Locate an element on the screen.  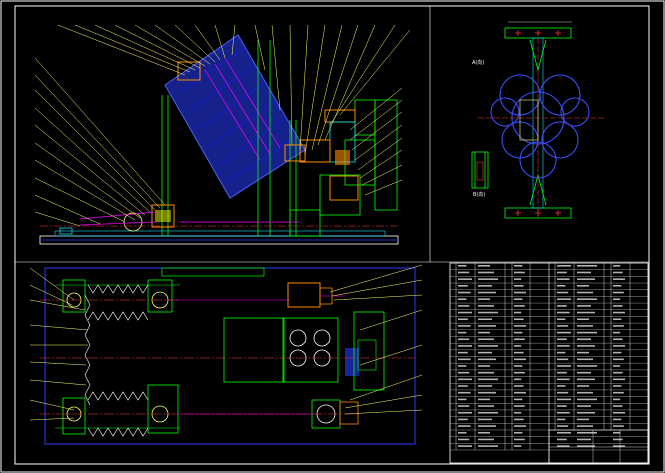
title-block is located at coordinates (549, 363).